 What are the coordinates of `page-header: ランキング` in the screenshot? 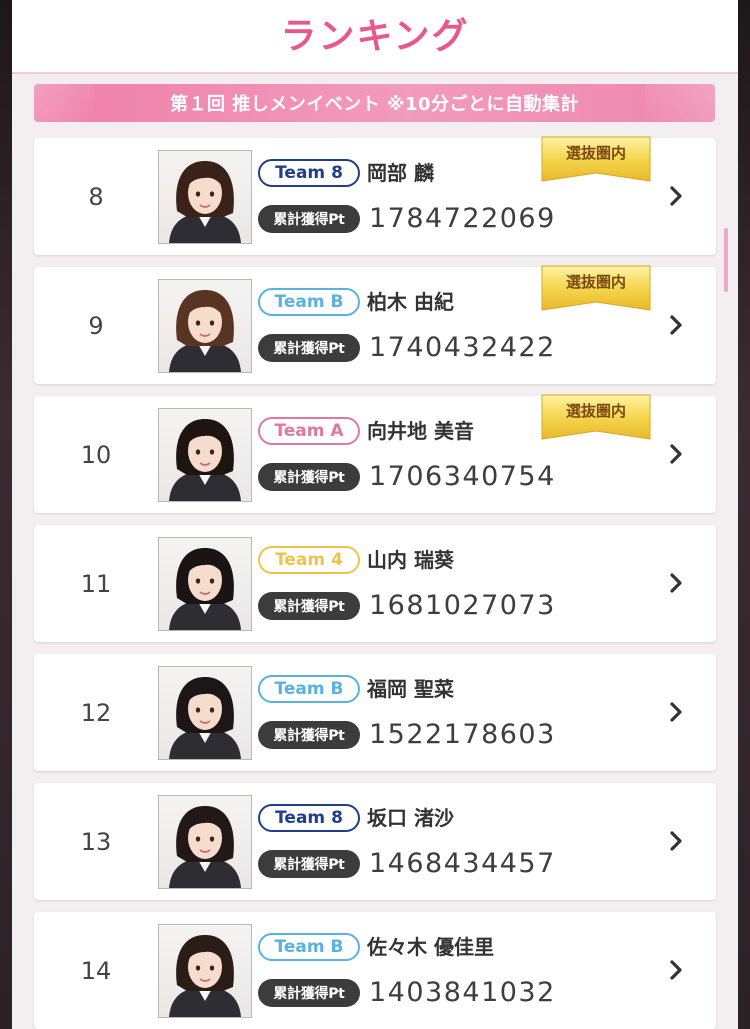 It's located at (375, 37).